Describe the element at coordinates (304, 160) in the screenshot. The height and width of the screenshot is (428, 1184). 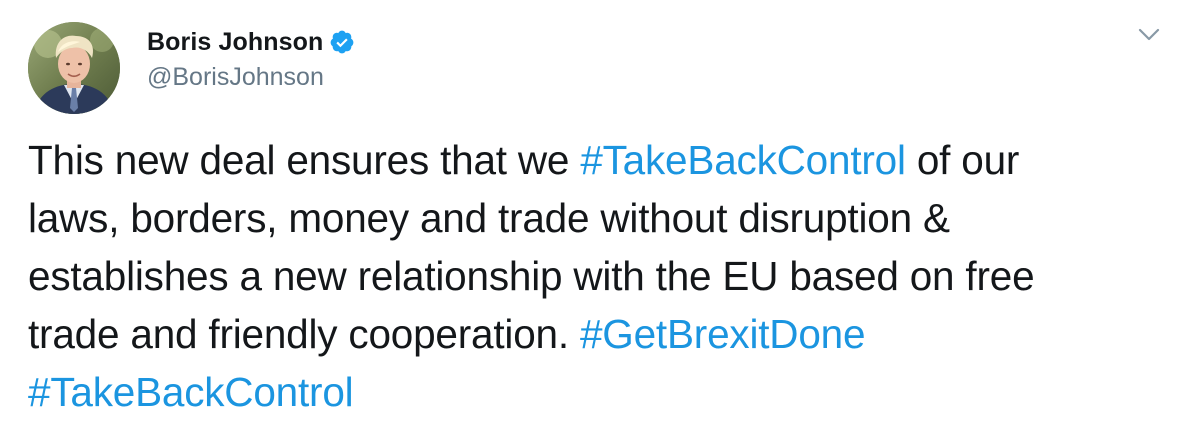
I see `tweet-text-segment: This new deal ensures that we` at that location.